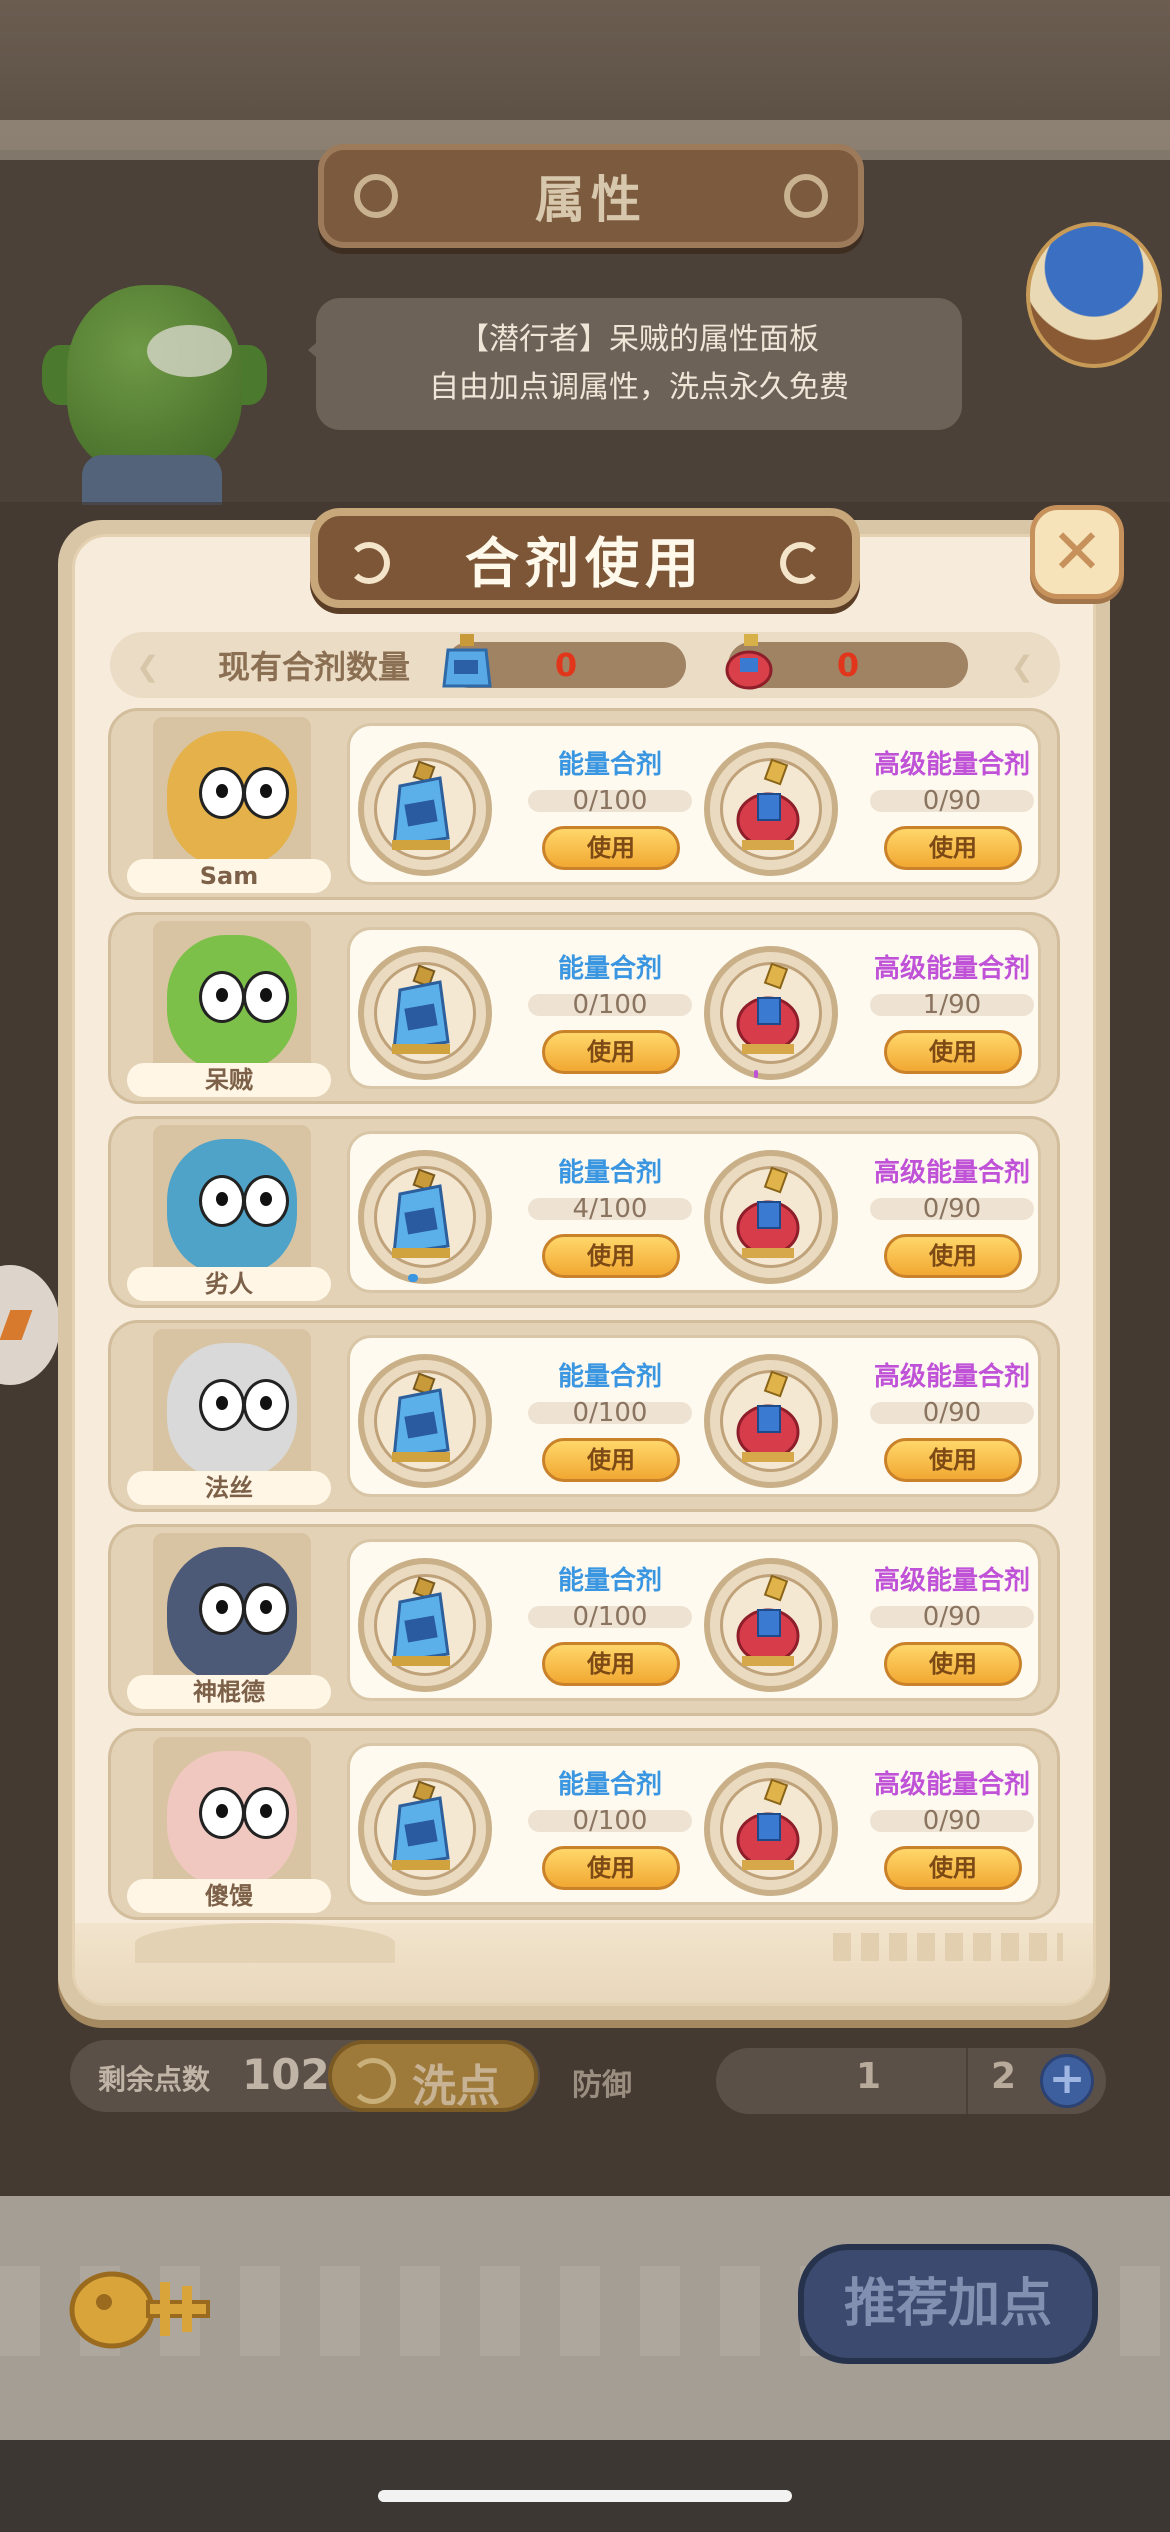 The width and height of the screenshot is (1170, 2532). I want to click on page-title: 属性, so click(591, 200).